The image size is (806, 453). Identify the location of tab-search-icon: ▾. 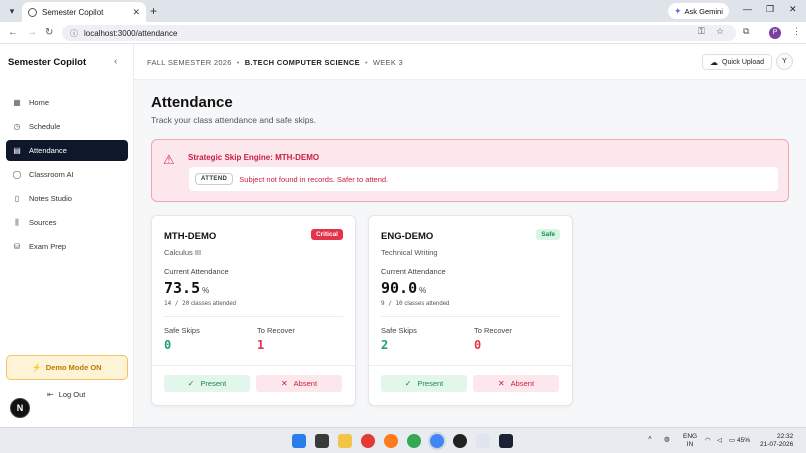
(12, 11).